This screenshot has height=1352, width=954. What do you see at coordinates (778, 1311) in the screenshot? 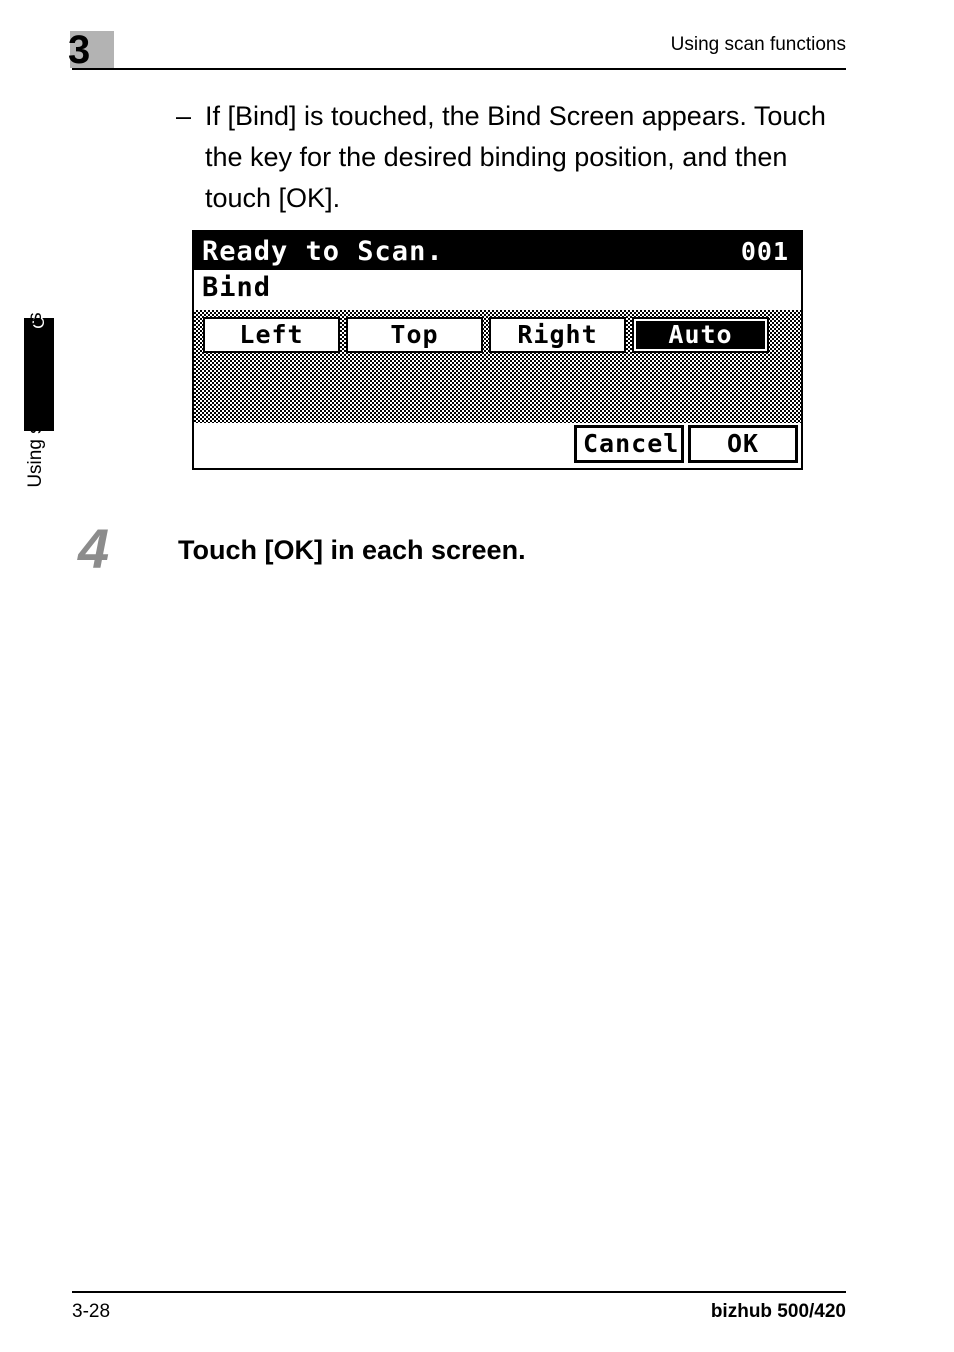
I see `footer-product-name: bizhub 500/420` at bounding box center [778, 1311].